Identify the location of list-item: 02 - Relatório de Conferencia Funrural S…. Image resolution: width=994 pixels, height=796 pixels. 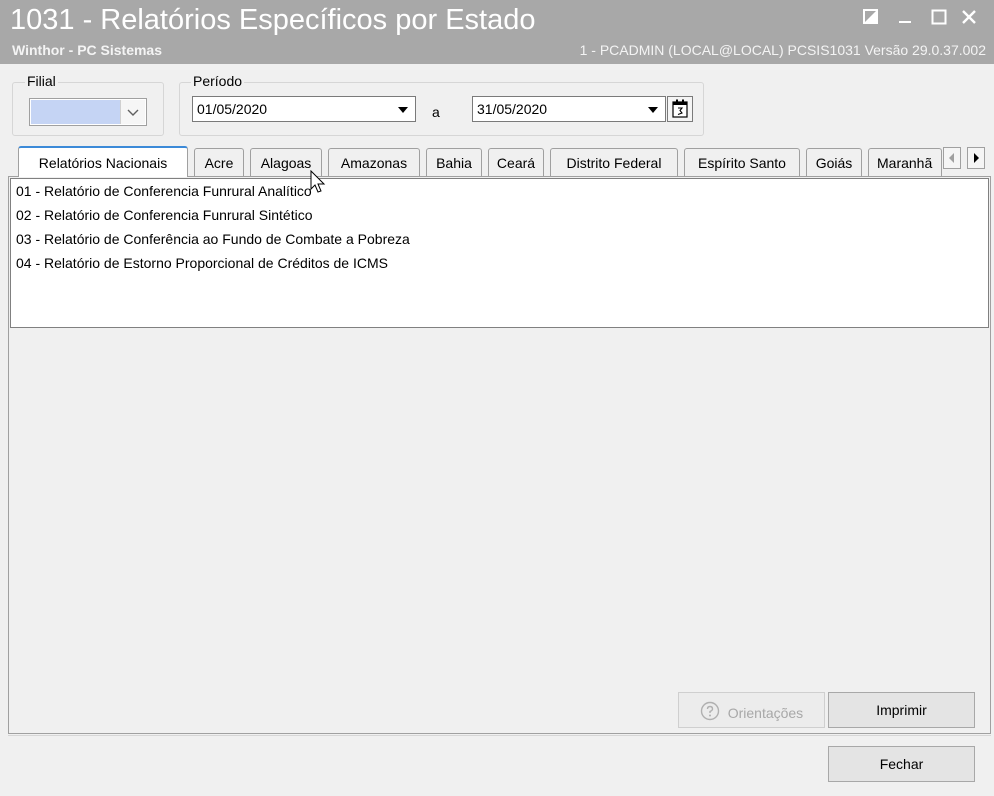
(164, 215).